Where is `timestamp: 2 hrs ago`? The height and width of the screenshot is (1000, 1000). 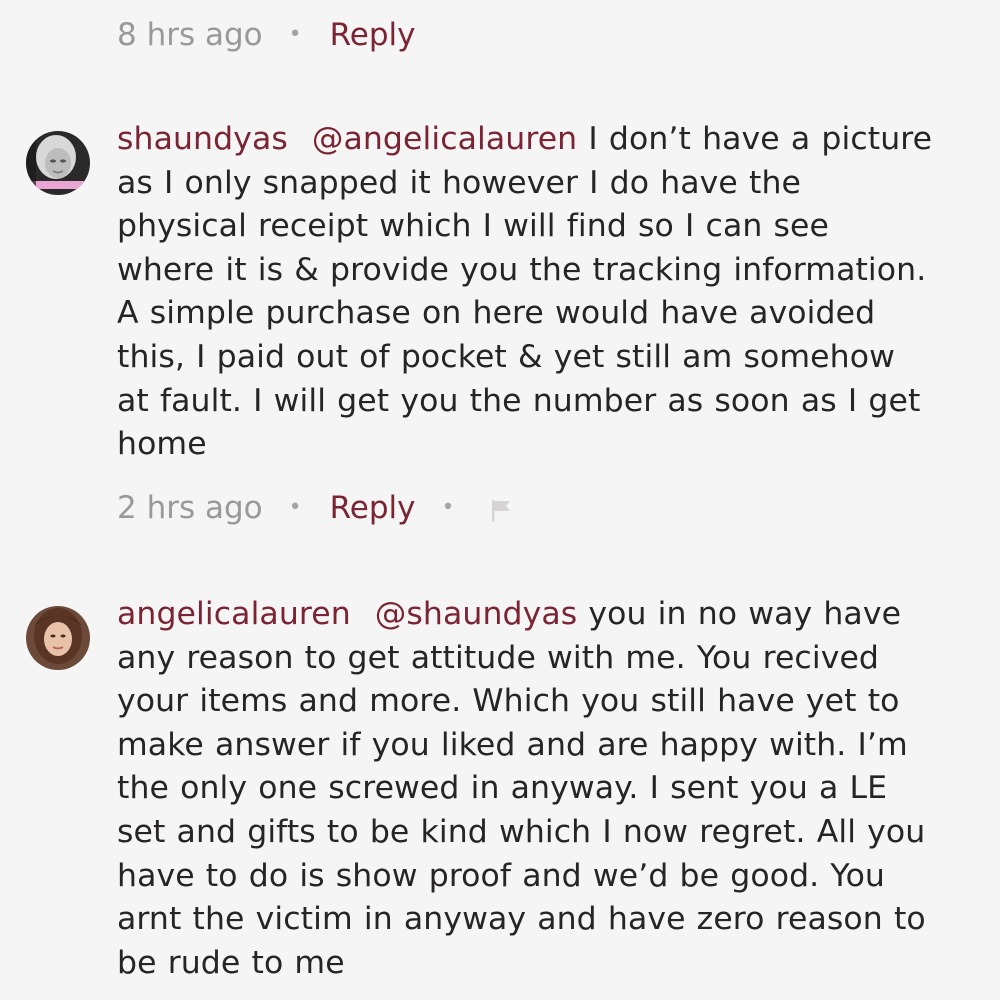 timestamp: 2 hrs ago is located at coordinates (190, 508).